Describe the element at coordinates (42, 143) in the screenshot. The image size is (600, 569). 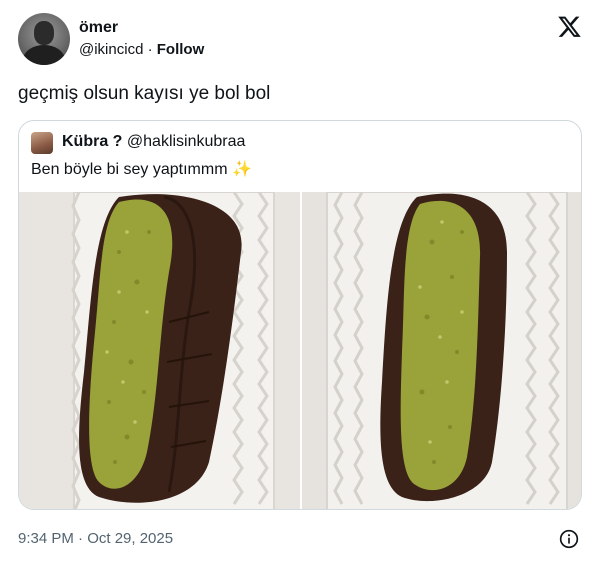
I see `quoted-avatar` at that location.